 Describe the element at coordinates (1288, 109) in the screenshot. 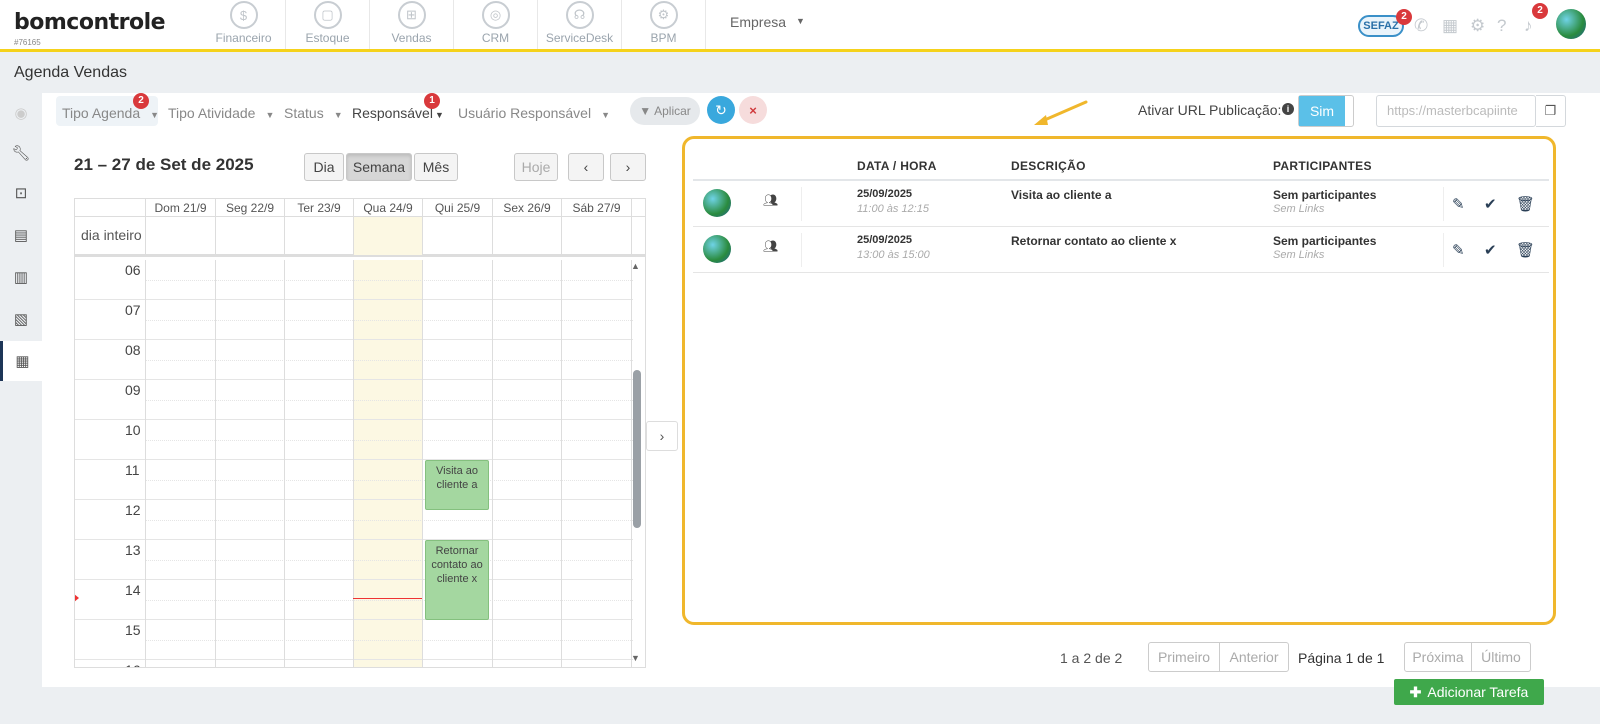

I see `info-icon: i` at that location.